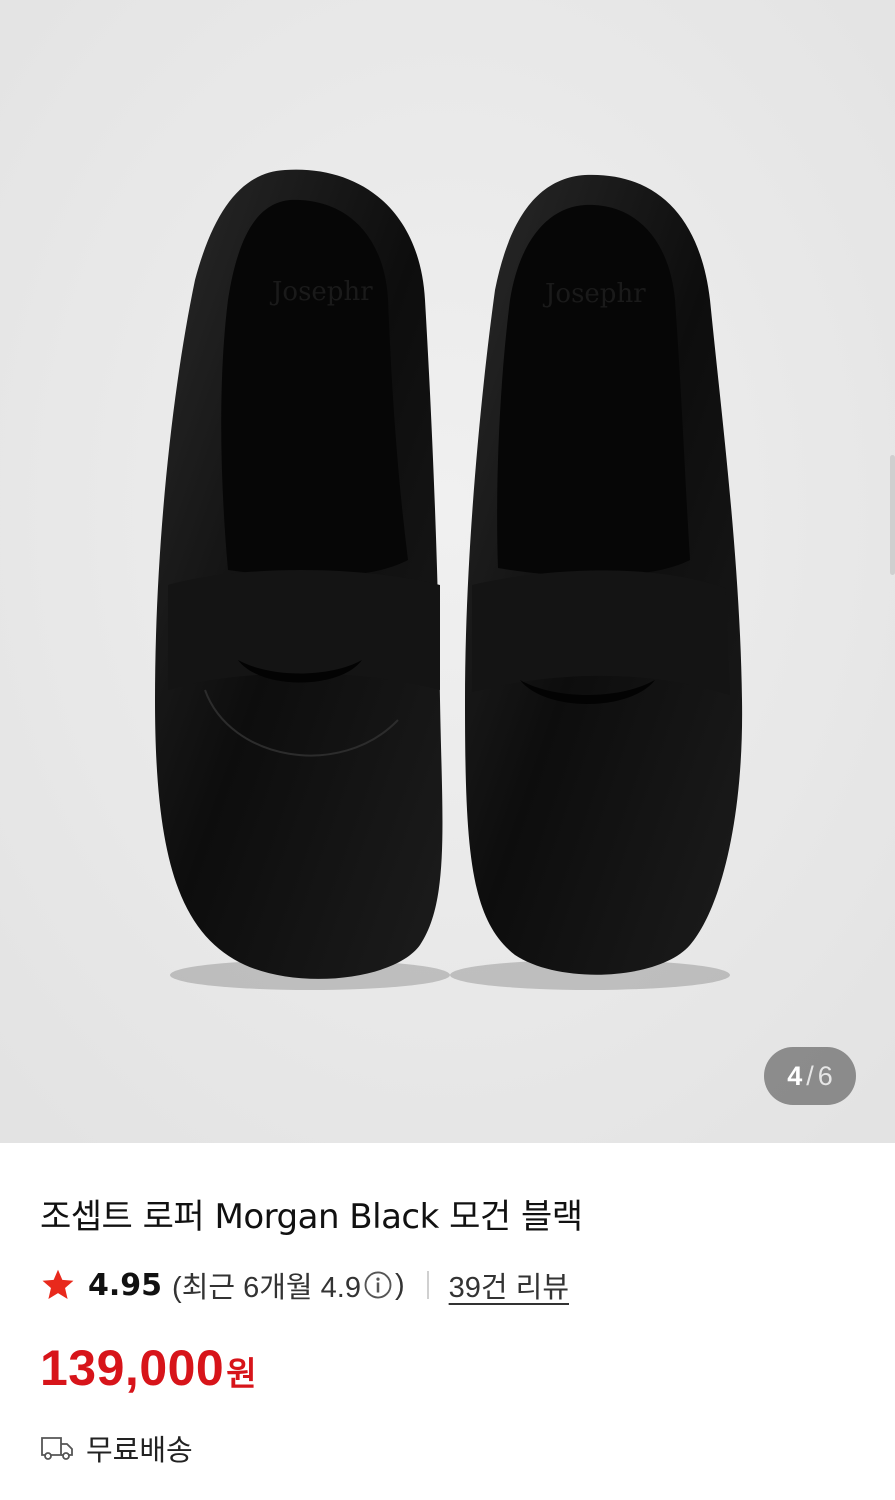 The image size is (895, 1500). Describe the element at coordinates (399, 1284) in the screenshot. I see `recent-rating-close: )` at that location.